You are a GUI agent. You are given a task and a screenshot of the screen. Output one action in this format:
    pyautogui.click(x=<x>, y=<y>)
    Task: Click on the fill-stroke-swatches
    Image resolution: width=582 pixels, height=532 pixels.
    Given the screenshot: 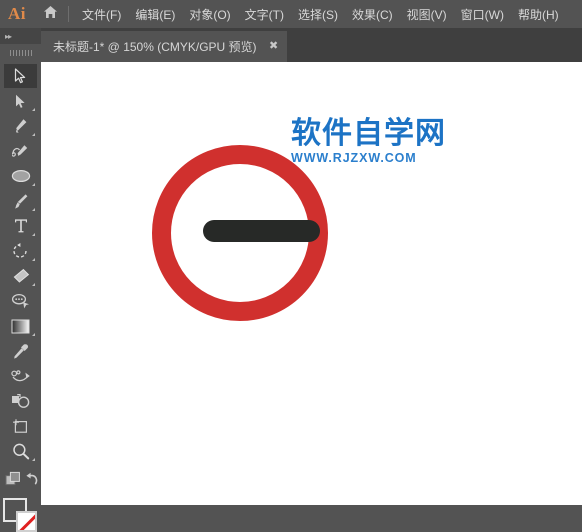 What is the action you would take?
    pyautogui.click(x=21, y=515)
    